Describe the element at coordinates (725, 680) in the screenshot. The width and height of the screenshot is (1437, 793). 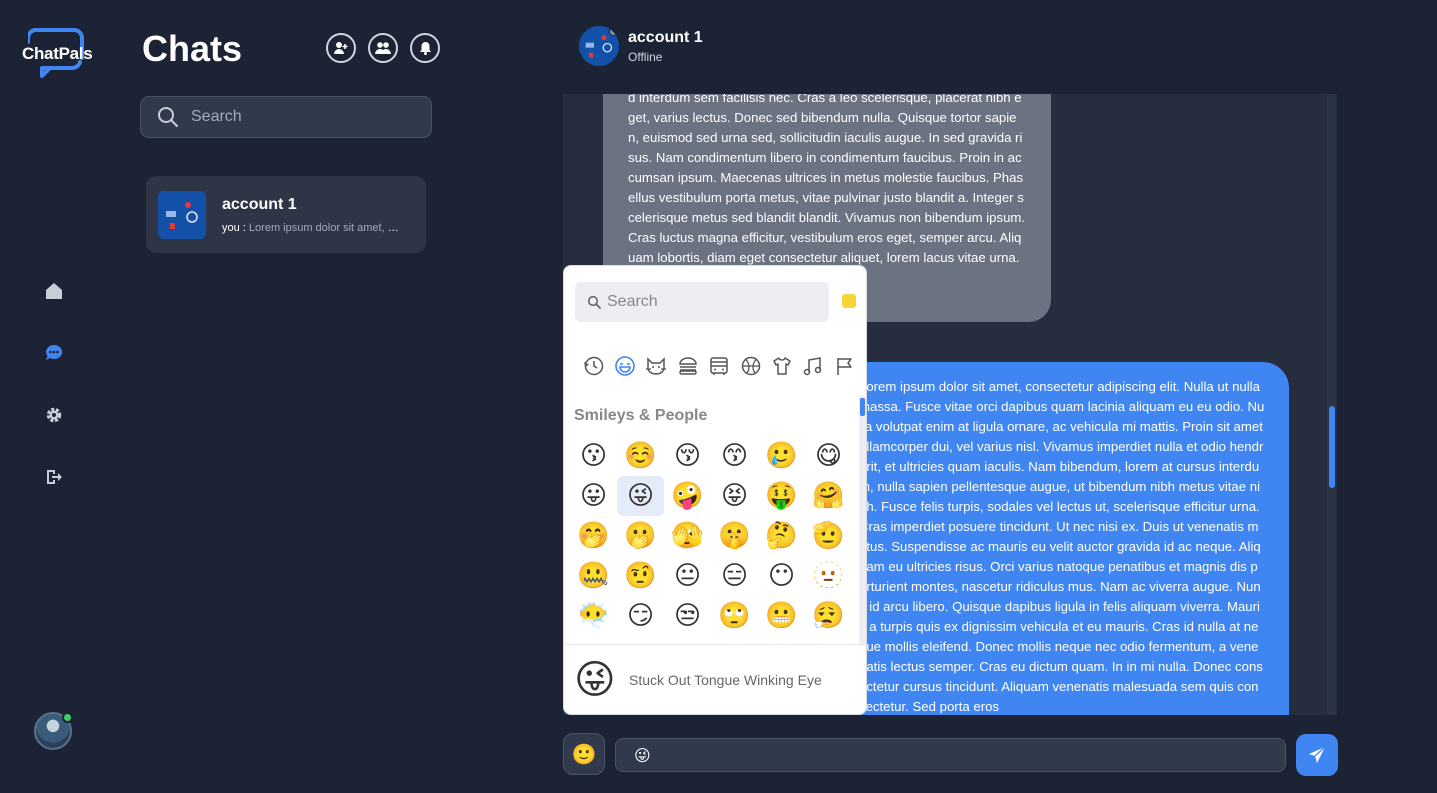
I see `preview-emoji-name: Stuck Out Tongue Winking Eye` at that location.